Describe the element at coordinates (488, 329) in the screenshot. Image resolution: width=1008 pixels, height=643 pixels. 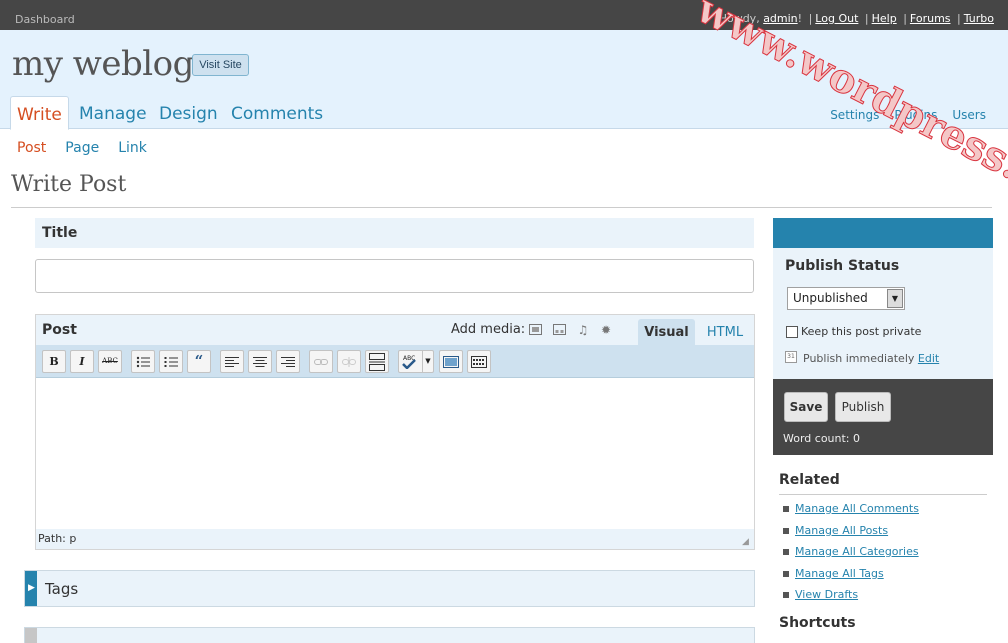
I see `add-media-label: Add media:` at that location.